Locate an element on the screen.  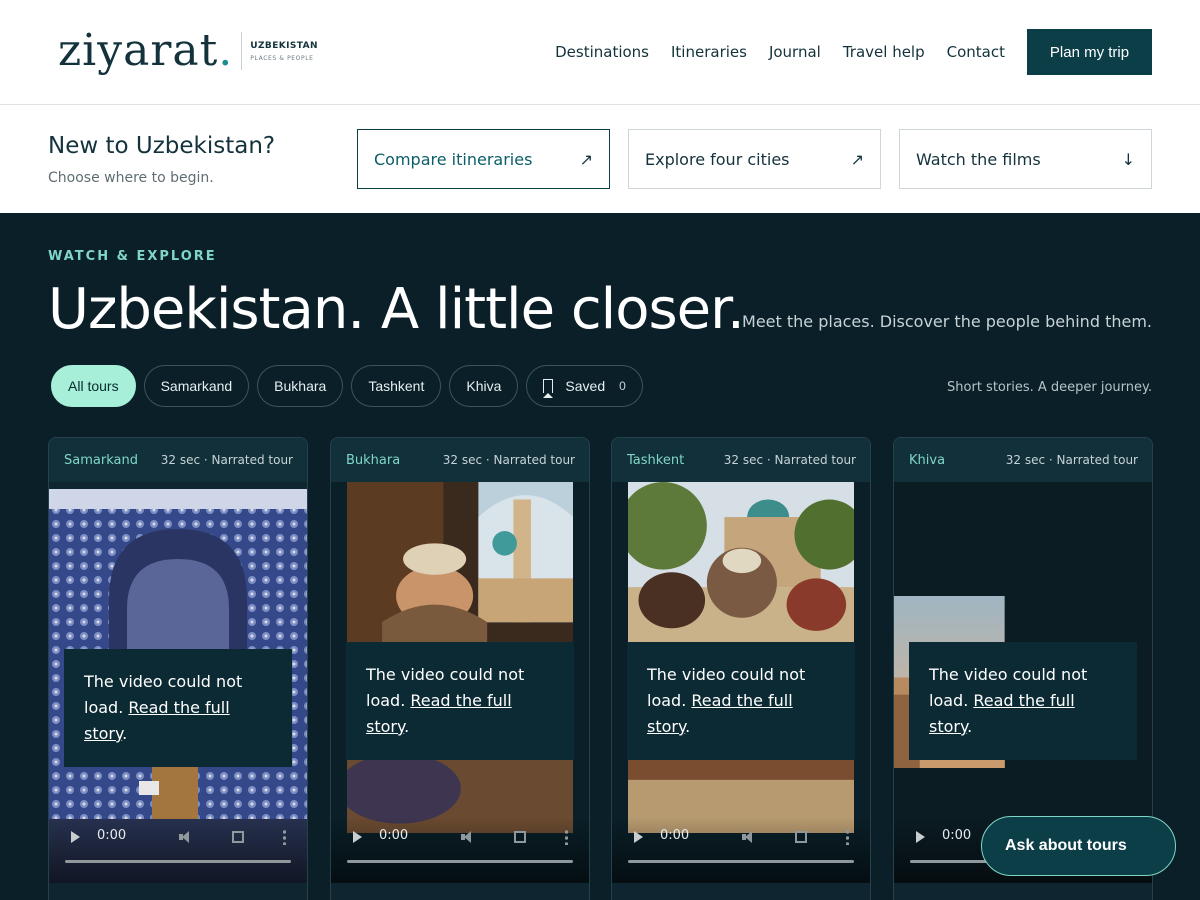
intro-title: New to Uzbekistan? is located at coordinates (162, 146).